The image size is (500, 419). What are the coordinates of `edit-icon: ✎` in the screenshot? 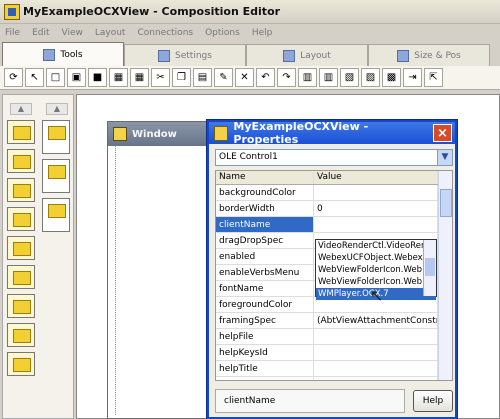 It's located at (223, 77).